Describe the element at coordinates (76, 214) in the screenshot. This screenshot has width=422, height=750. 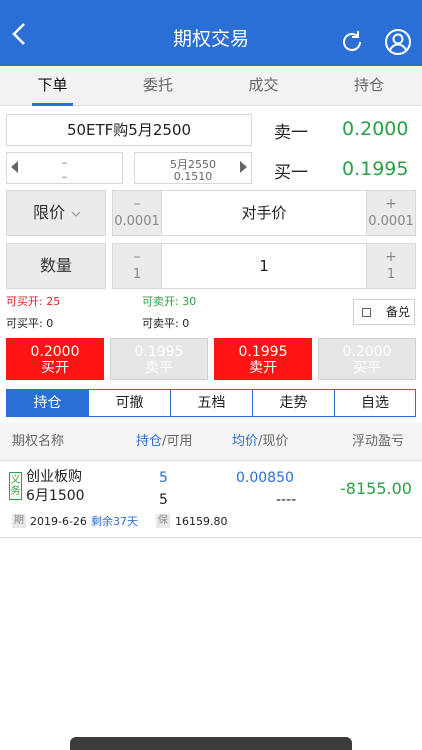
I see `chevron-down-icon` at that location.